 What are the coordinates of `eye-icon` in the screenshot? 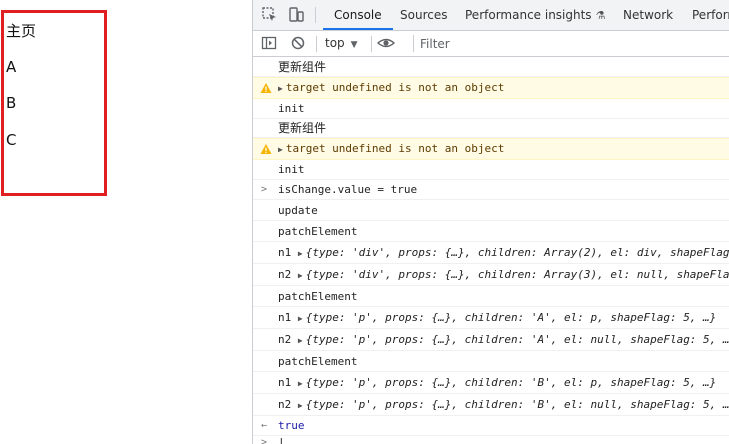 It's located at (386, 43).